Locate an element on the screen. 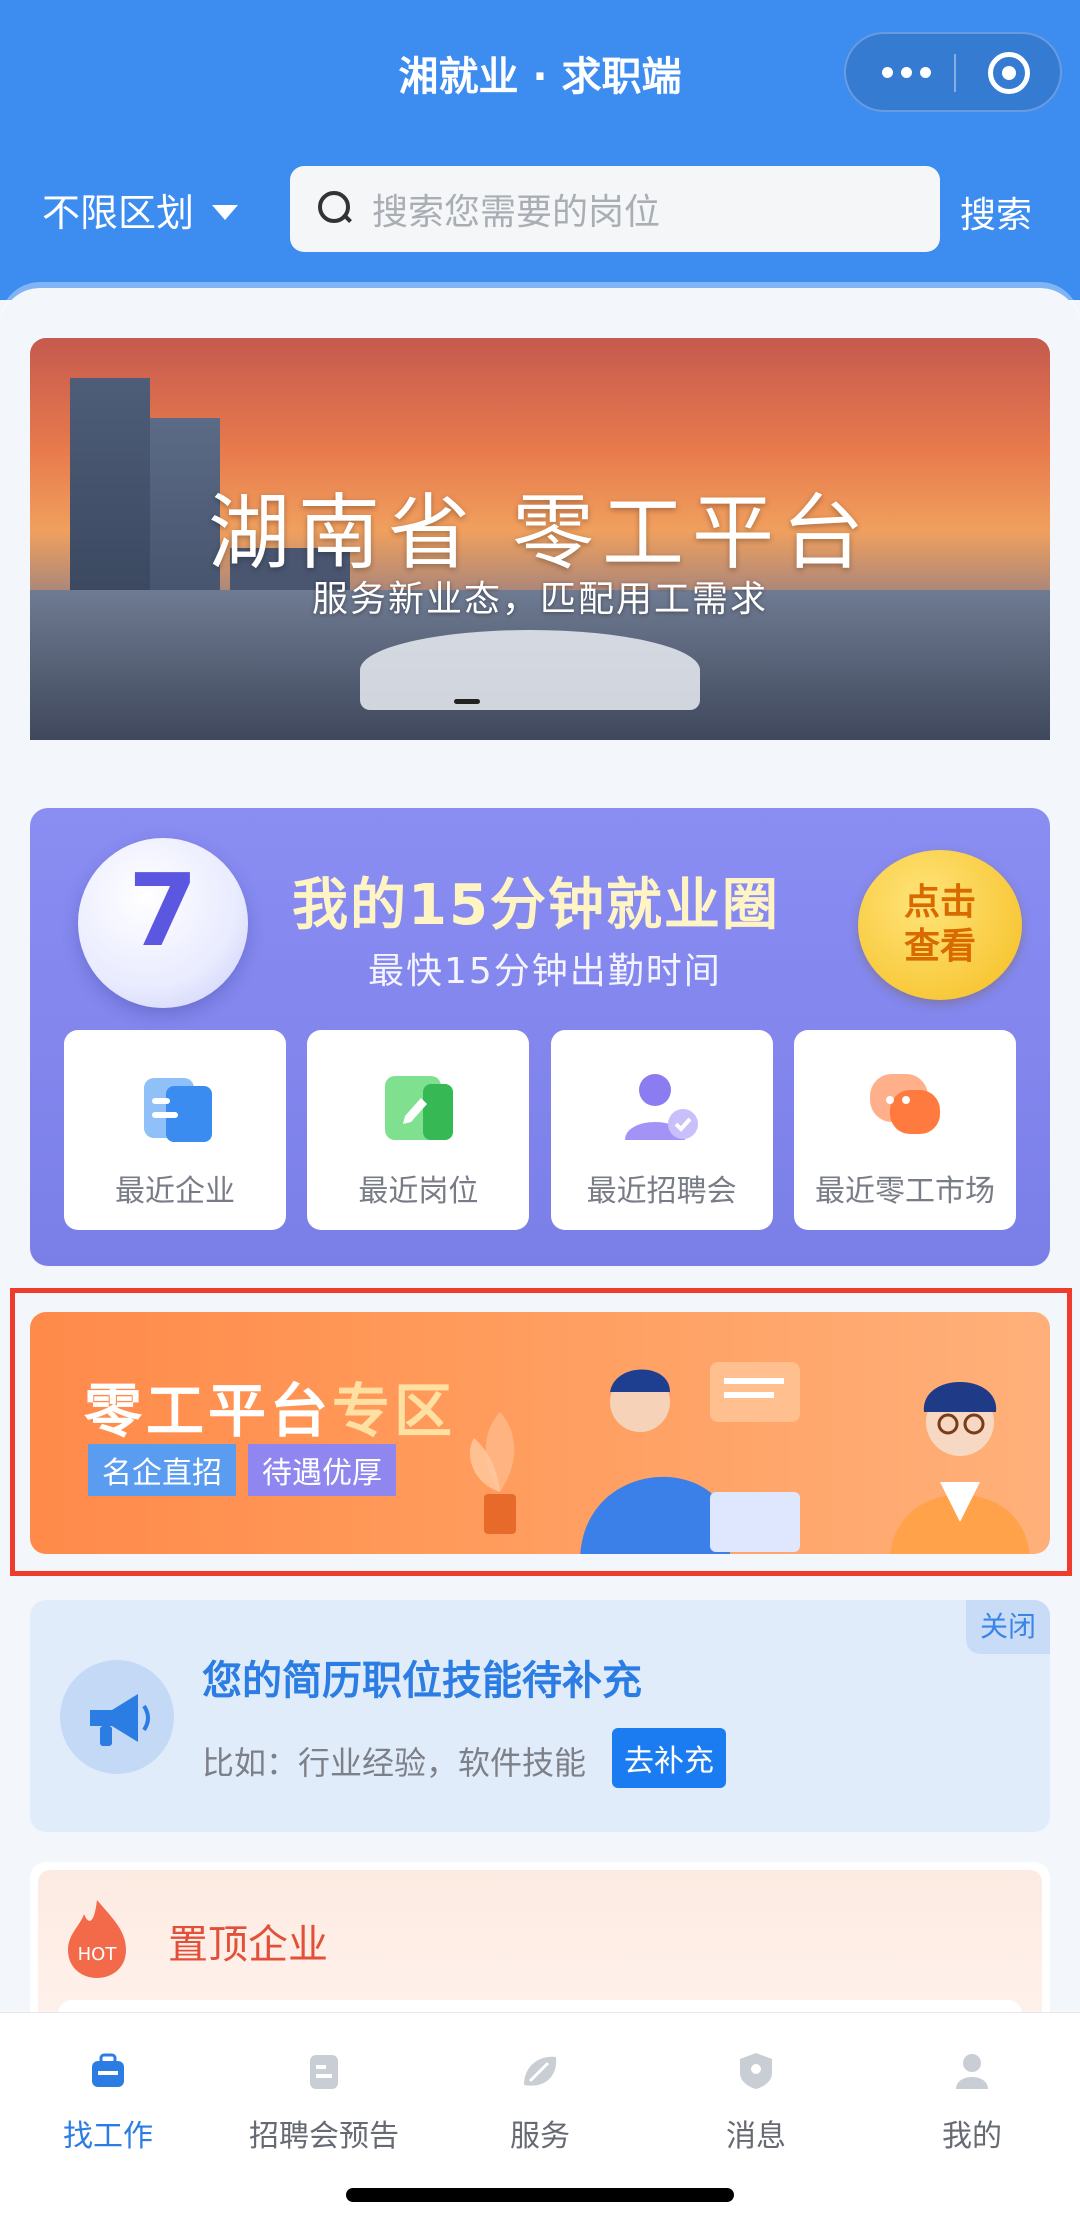  clock-number: 7 is located at coordinates (163, 910).